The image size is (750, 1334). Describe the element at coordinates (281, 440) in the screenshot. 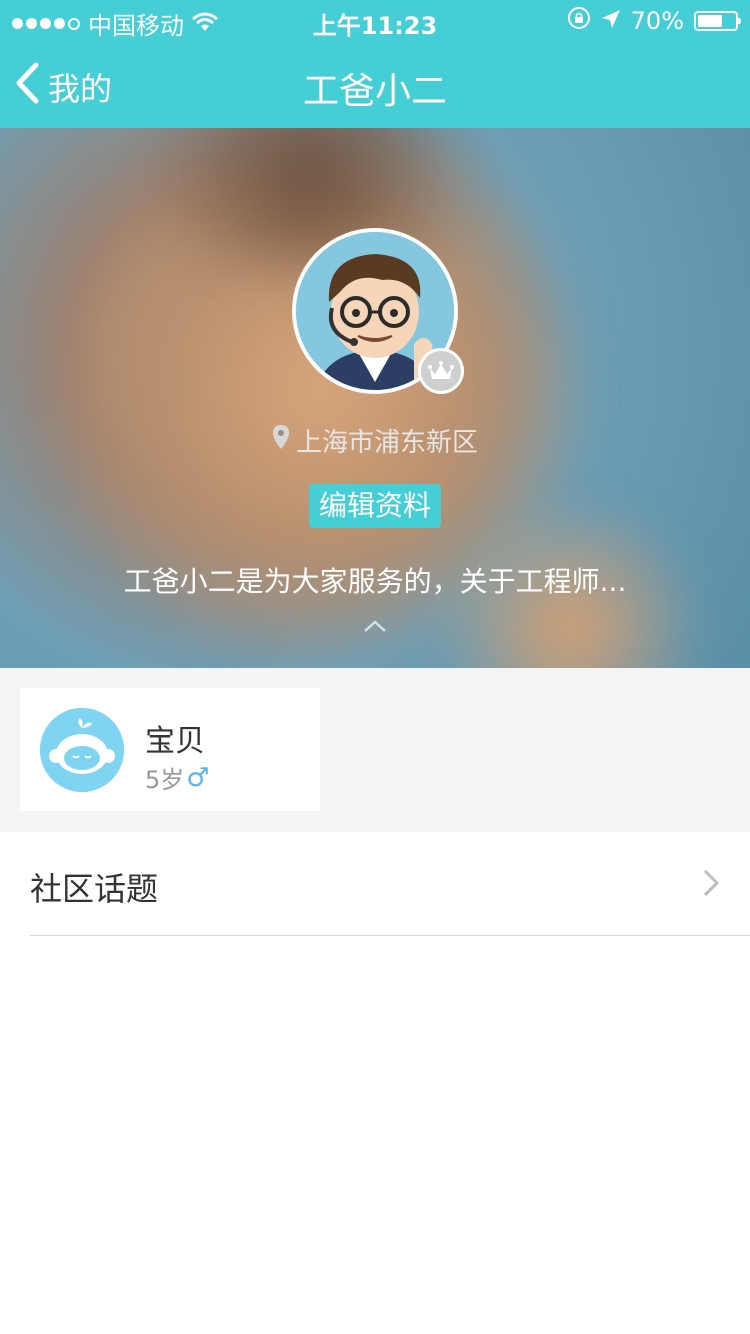

I see `location-pin-icon` at that location.